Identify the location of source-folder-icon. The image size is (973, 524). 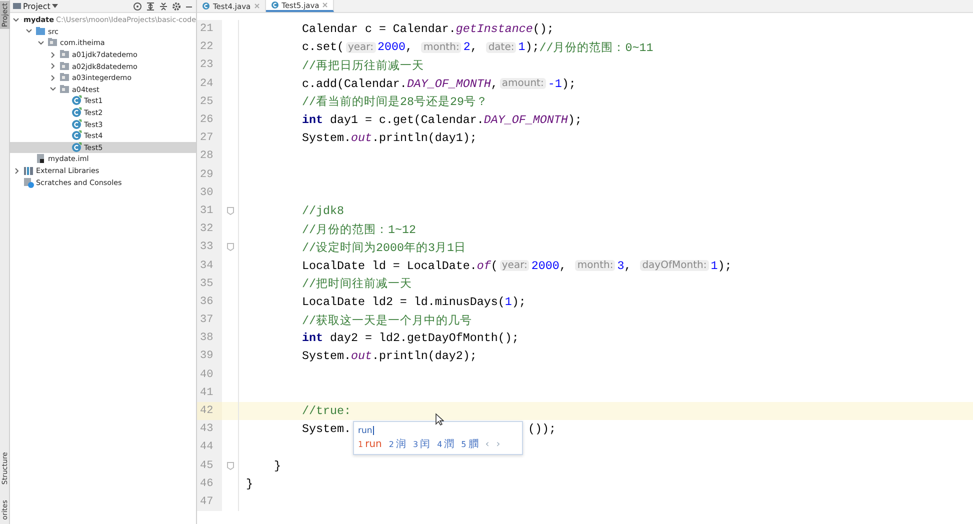
(40, 31).